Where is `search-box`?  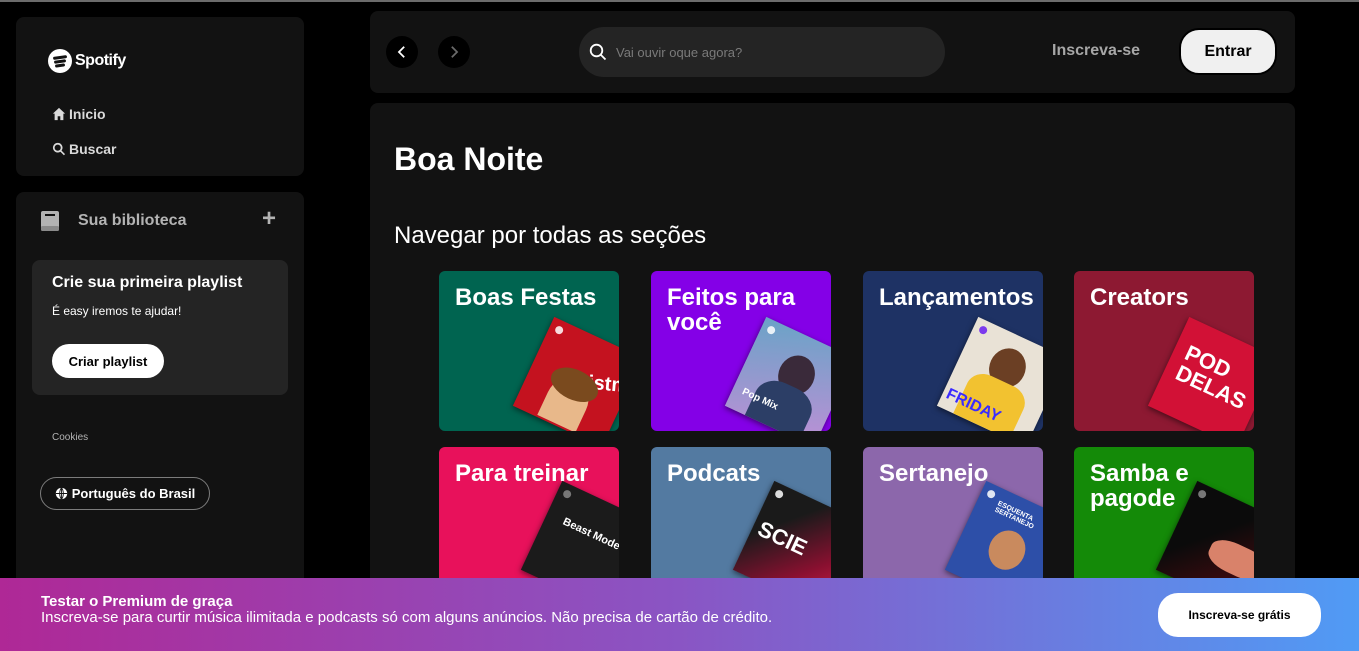 search-box is located at coordinates (762, 52).